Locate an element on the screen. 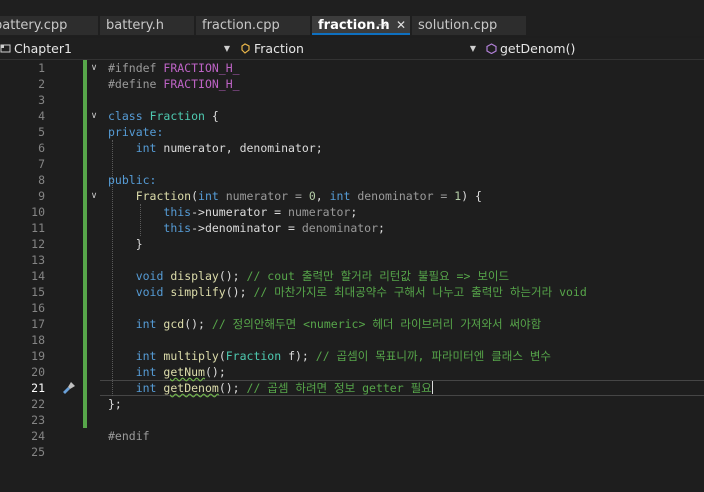 Image resolution: width=704 pixels, height=492 pixels. line-number: 8 is located at coordinates (41, 180).